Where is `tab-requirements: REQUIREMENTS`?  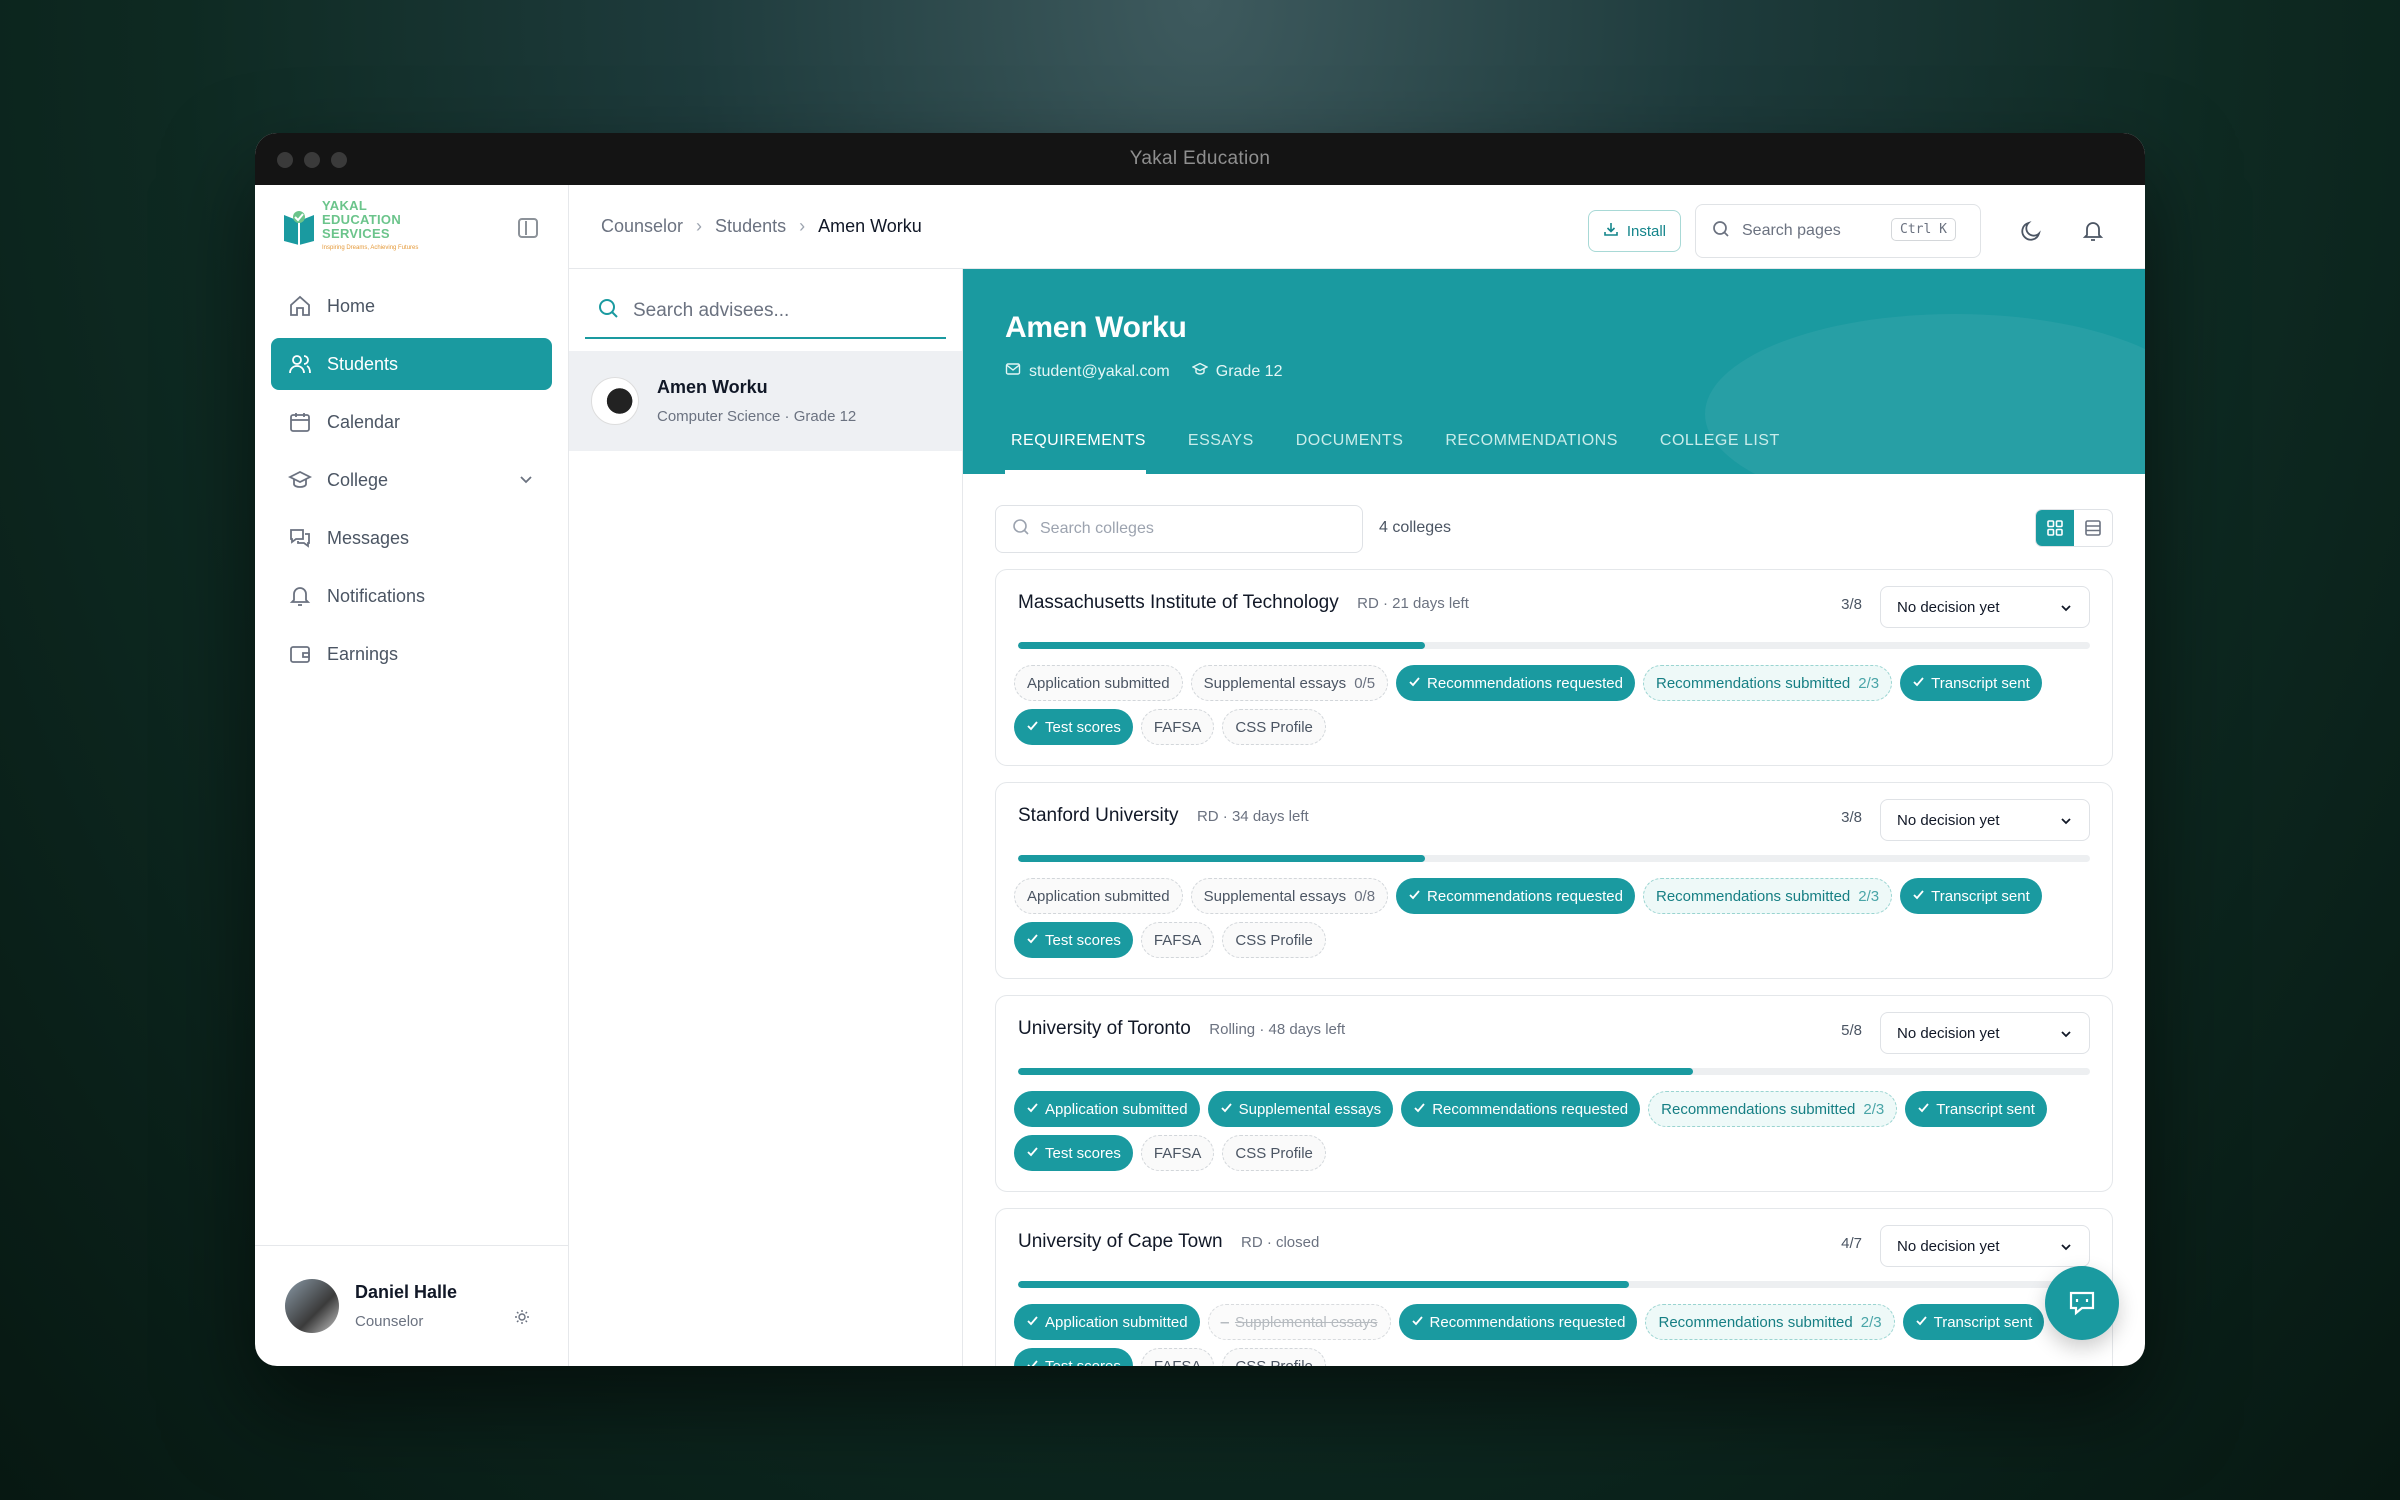
tab-requirements: REQUIREMENTS is located at coordinates (1075, 453).